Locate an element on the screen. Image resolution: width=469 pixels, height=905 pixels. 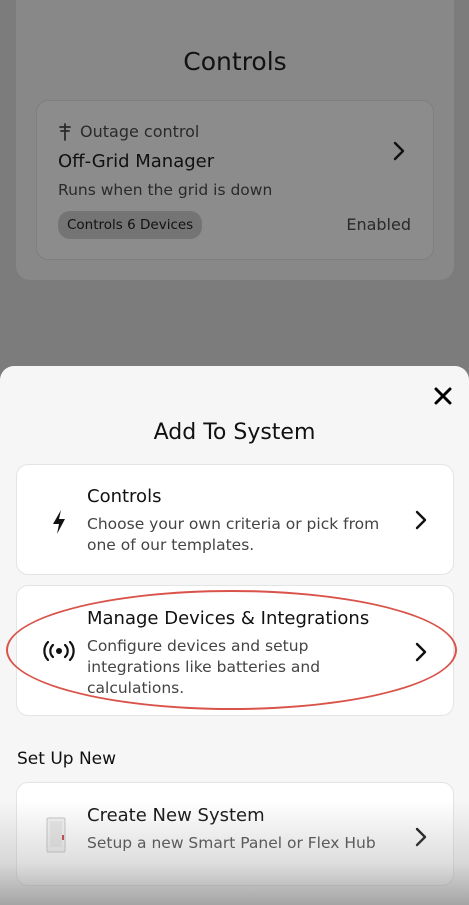
option-title: Create New System is located at coordinates (176, 815).